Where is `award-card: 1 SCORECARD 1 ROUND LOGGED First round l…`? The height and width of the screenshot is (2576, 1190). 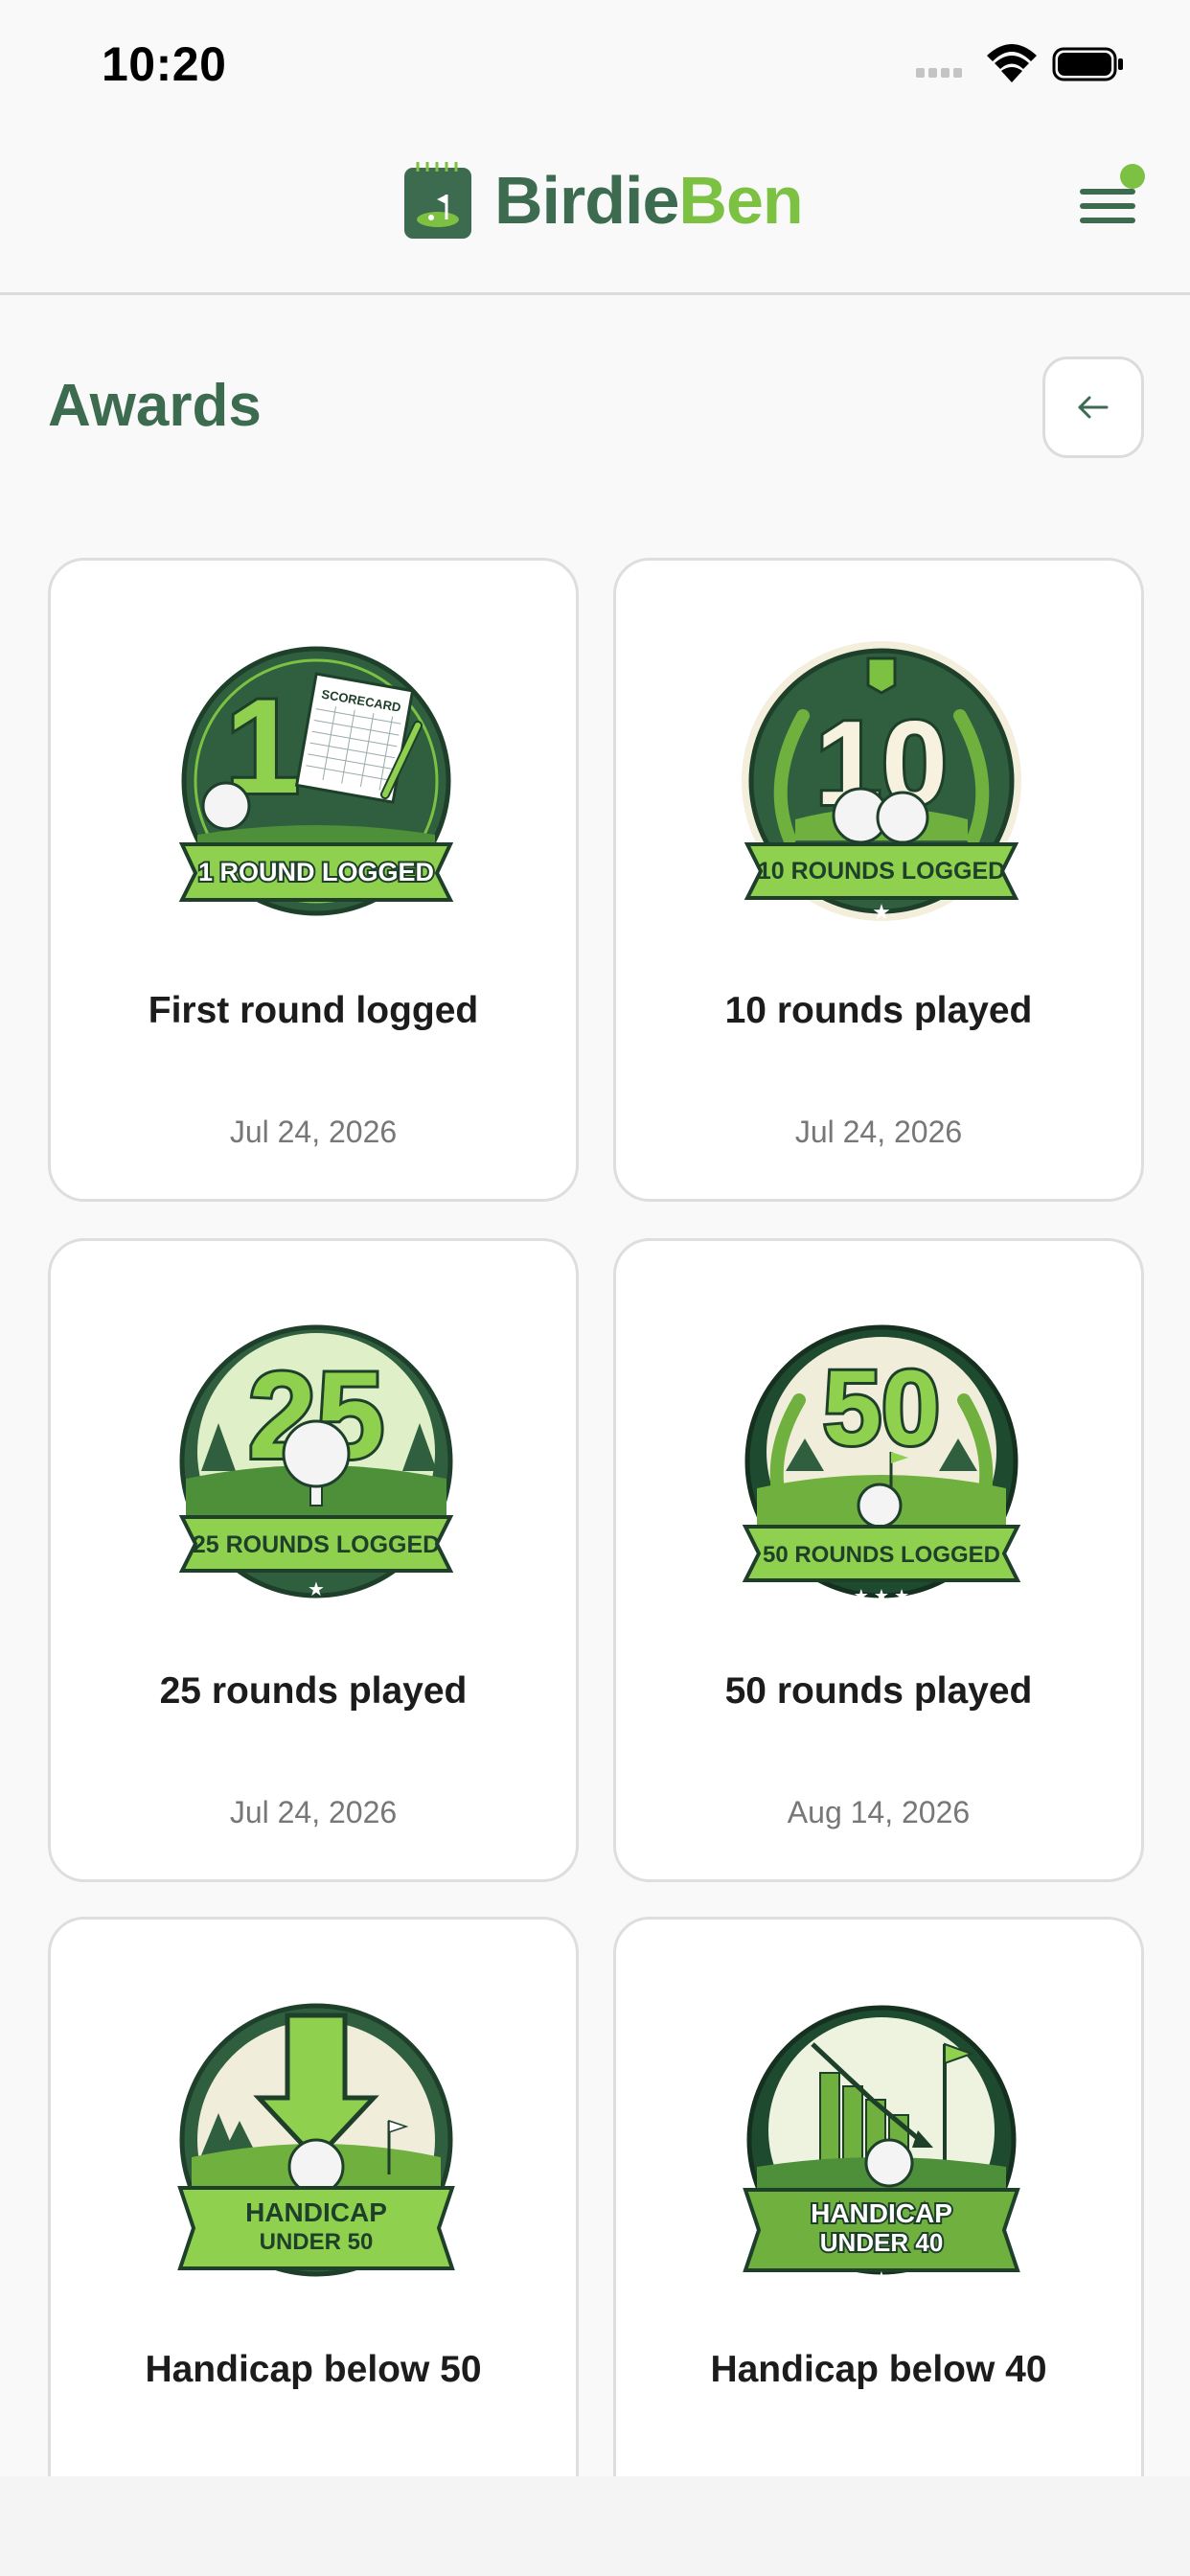
award-card: 1 SCORECARD 1 ROUND LOGGED First round l… is located at coordinates (313, 880).